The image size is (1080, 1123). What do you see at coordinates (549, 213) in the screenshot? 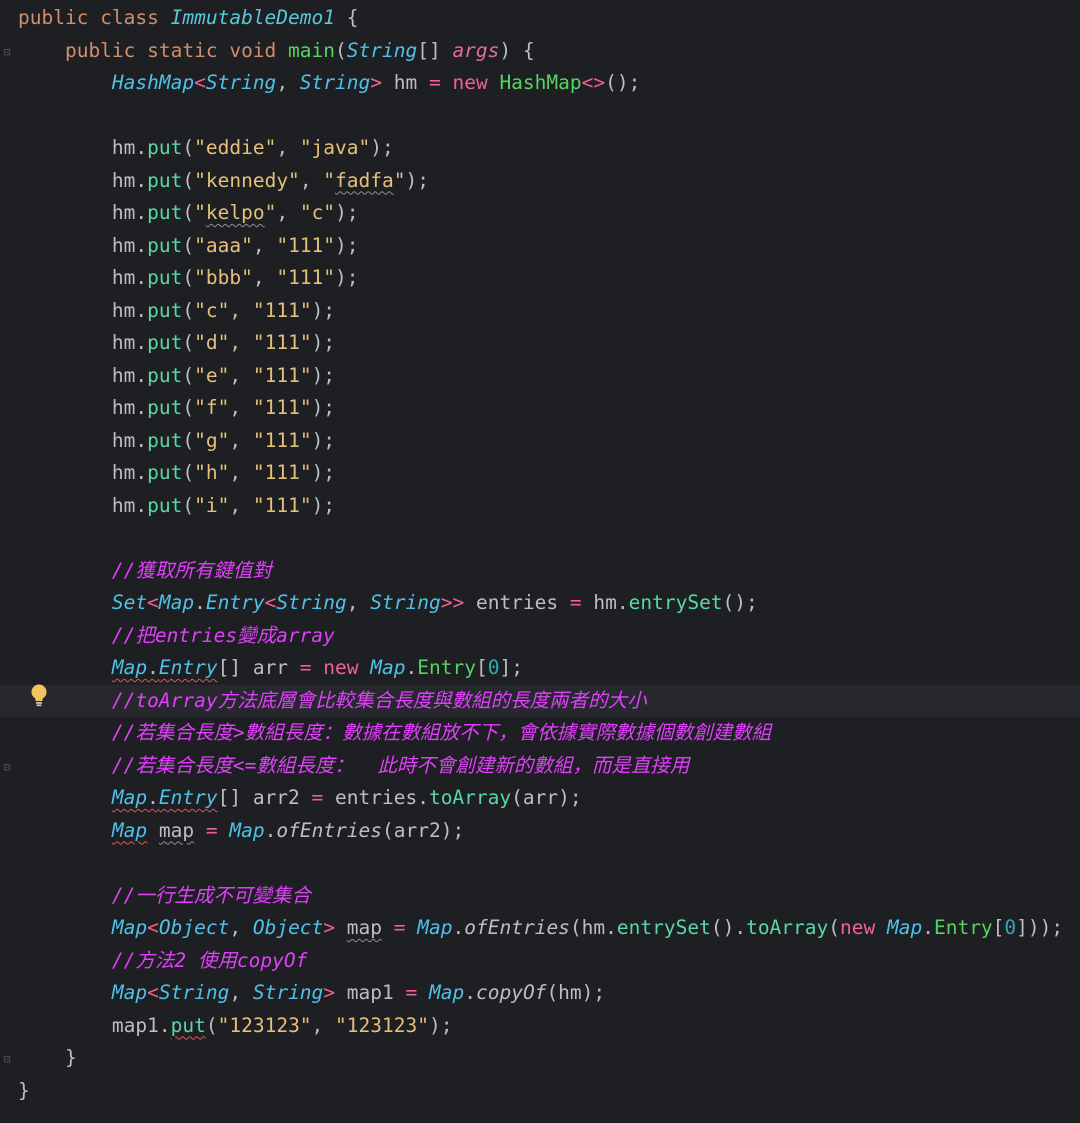
I see `code-line: hm.put("kelpo", "c");` at bounding box center [549, 213].